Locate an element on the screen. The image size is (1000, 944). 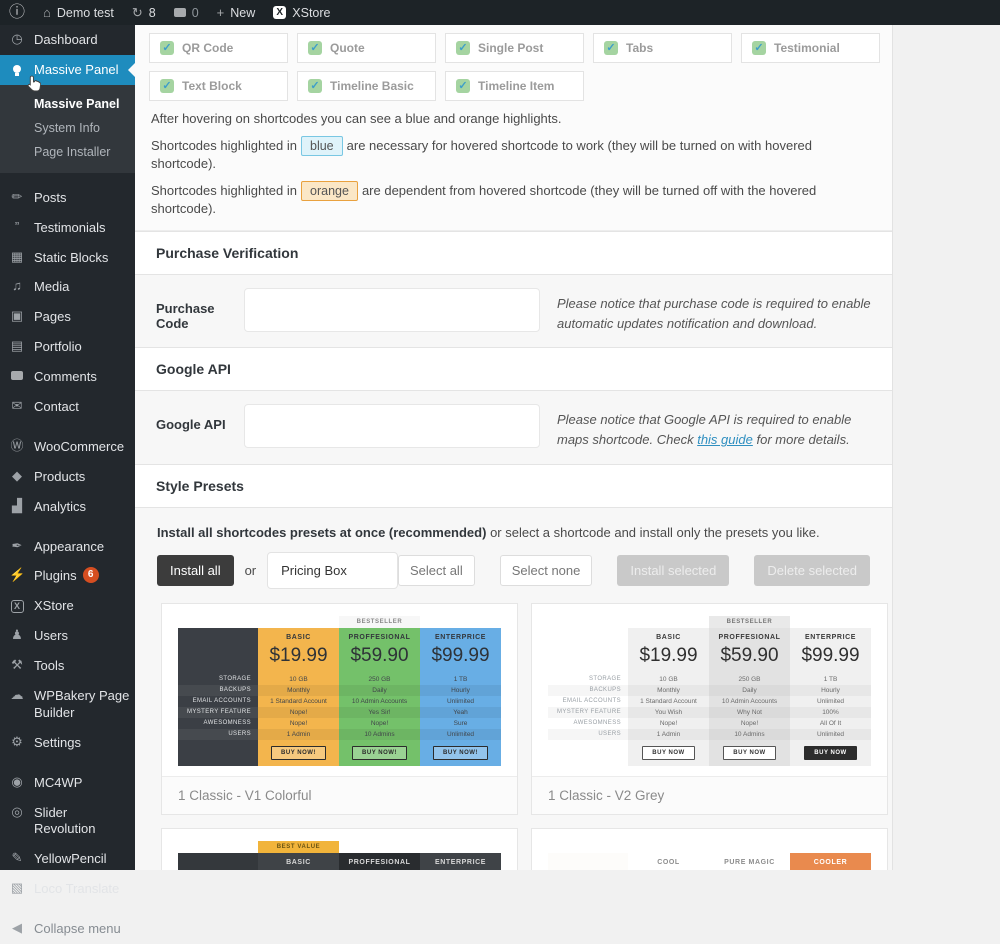
sidebar-item-analytics: ▟ Analytics is located at coordinates (67, 507).